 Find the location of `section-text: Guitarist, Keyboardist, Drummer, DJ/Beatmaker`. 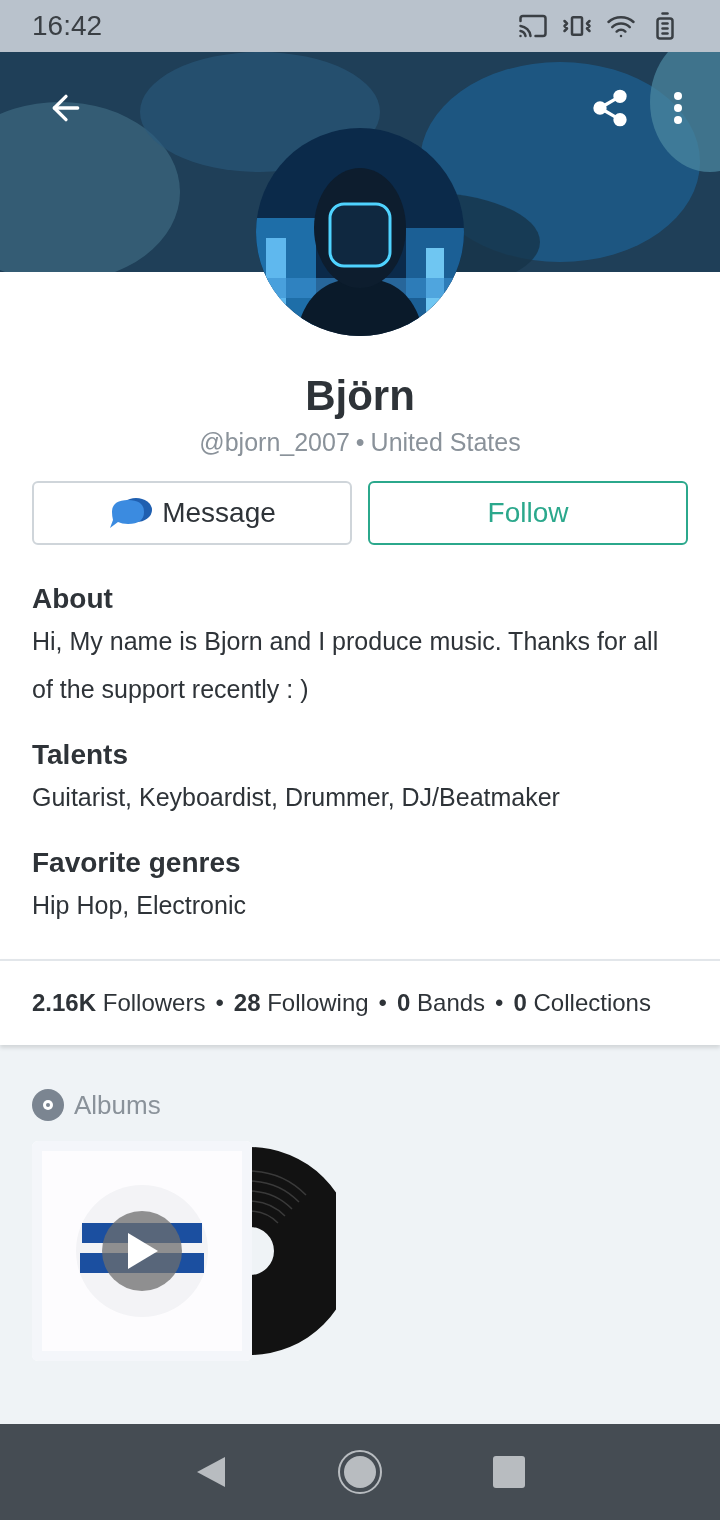

section-text: Guitarist, Keyboardist, Drummer, DJ/Beatmaker is located at coordinates (296, 797).